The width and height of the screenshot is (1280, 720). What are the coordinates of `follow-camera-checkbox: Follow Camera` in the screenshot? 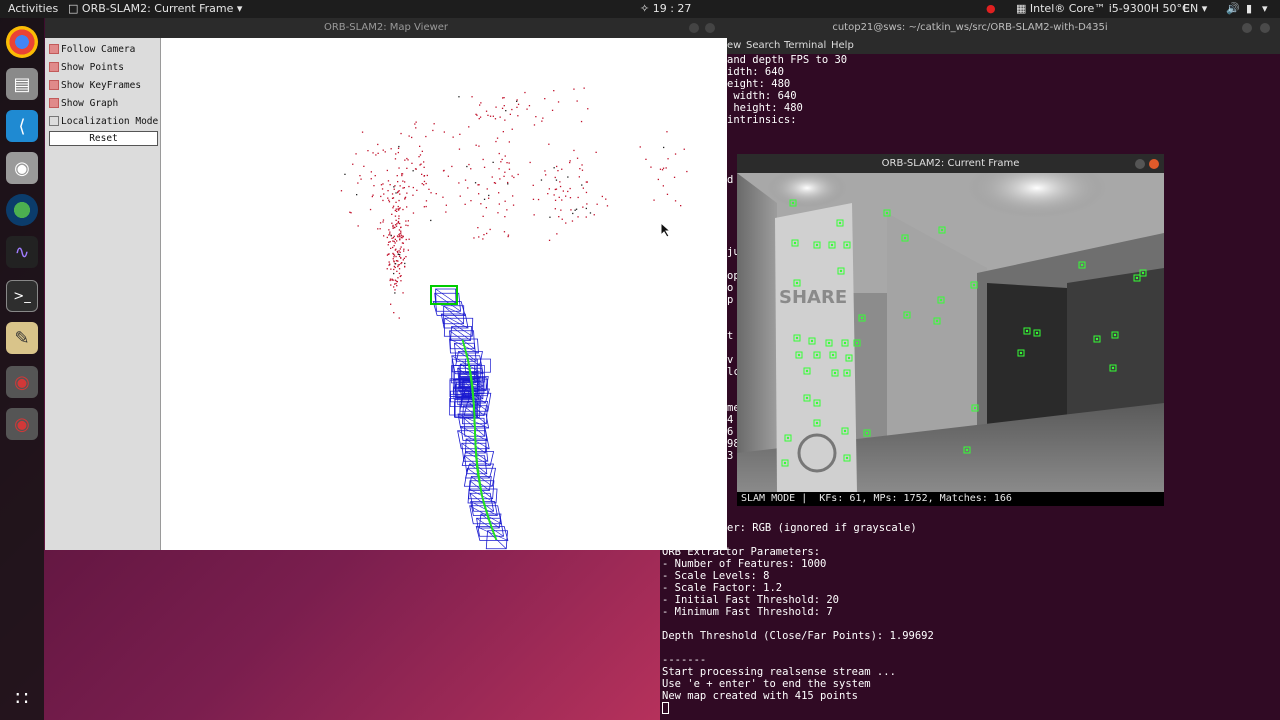 It's located at (92, 49).